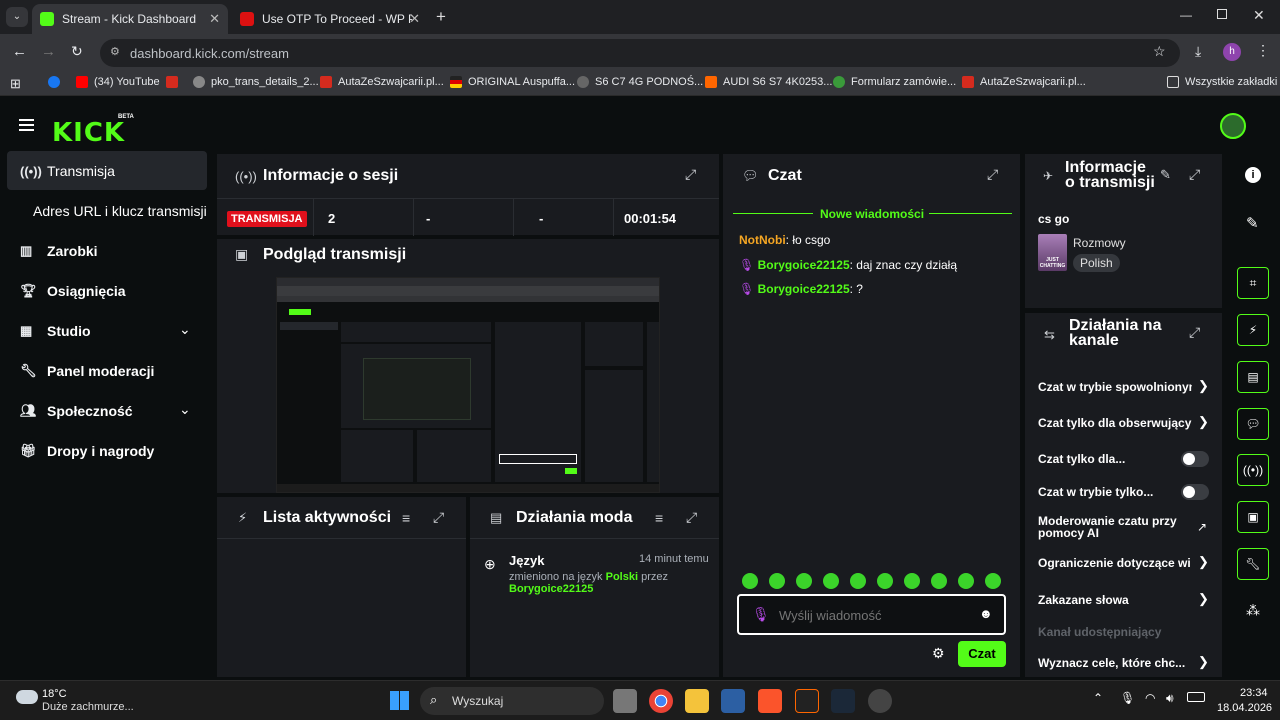 This screenshot has height=720, width=1280. I want to click on slow-mode-setting: Czat w trybie spowolnionym, so click(1115, 387).